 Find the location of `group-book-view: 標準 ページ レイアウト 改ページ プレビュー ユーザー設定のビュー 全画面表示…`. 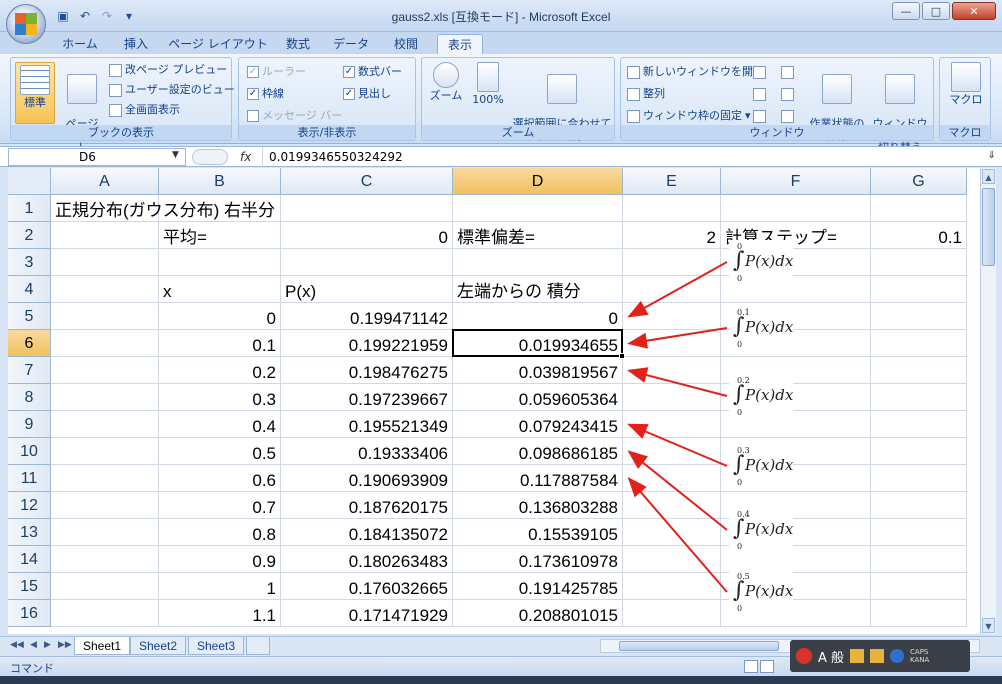

group-book-view: 標準 ページ レイアウト 改ページ プレビュー ユーザー設定のビュー 全画面表示… is located at coordinates (122, 105).